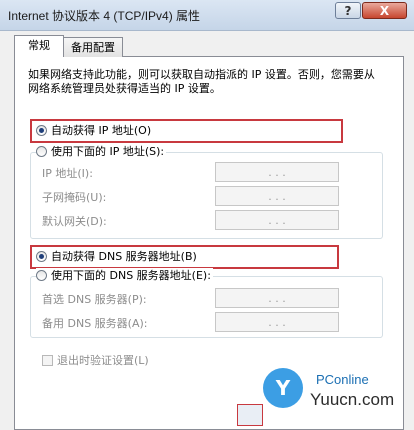 This screenshot has height=430, width=414. Describe the element at coordinates (39, 46) in the screenshot. I see `tab-general: 常规` at that location.